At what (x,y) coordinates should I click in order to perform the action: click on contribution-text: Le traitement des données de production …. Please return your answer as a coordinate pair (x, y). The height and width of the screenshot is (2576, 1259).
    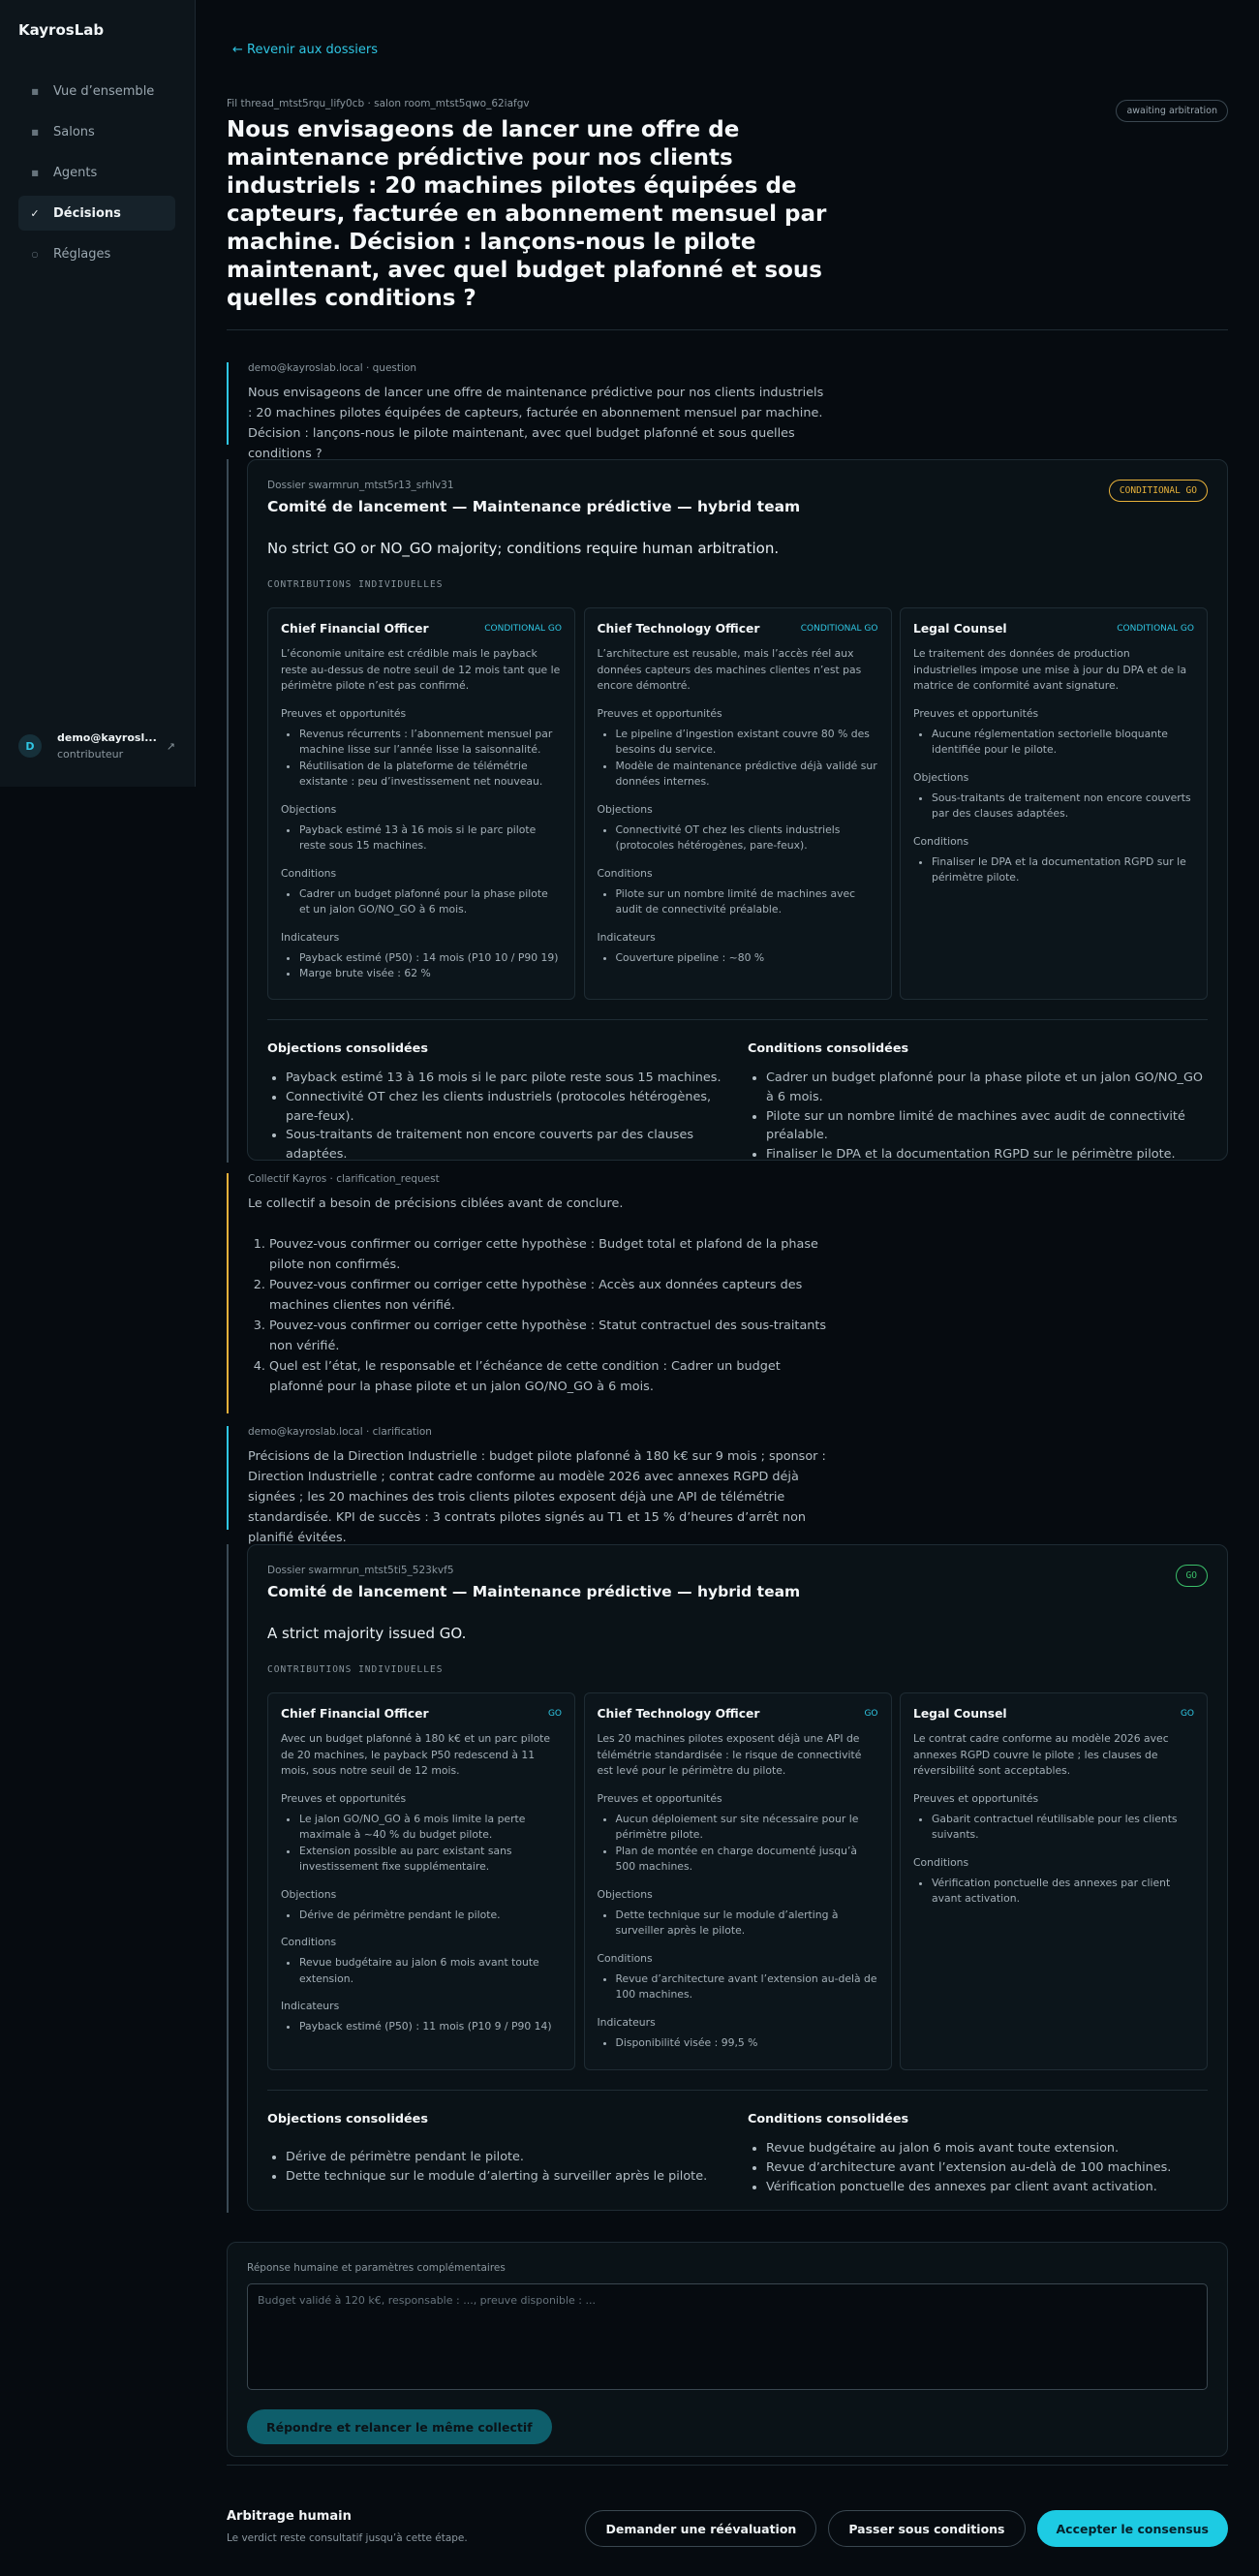
    Looking at the image, I should click on (1050, 669).